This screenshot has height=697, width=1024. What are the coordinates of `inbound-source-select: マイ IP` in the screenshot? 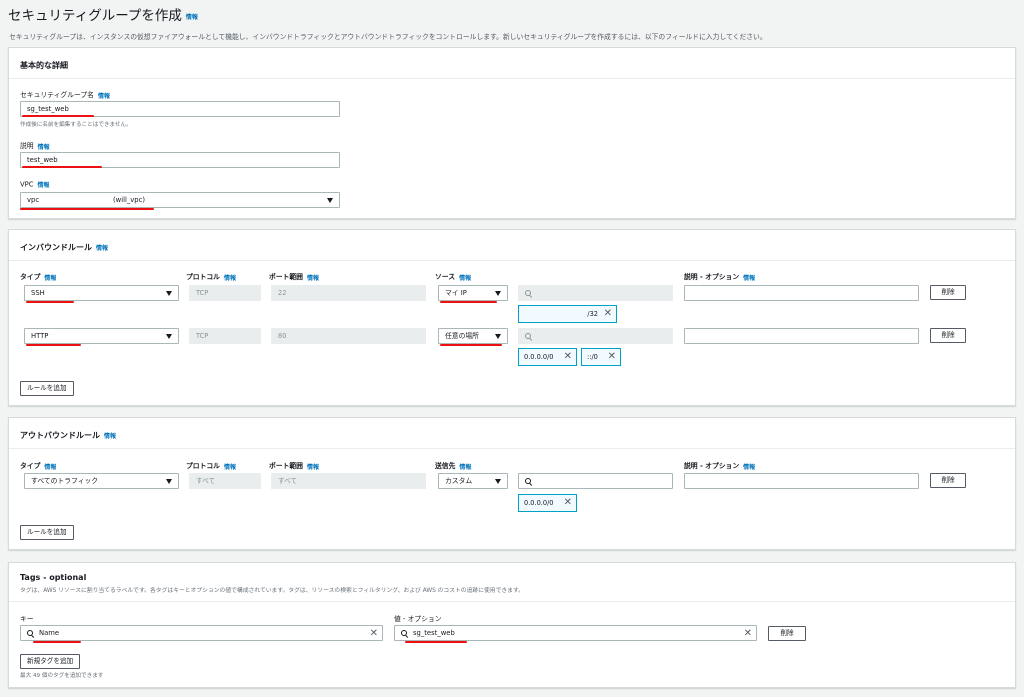 It's located at (473, 293).